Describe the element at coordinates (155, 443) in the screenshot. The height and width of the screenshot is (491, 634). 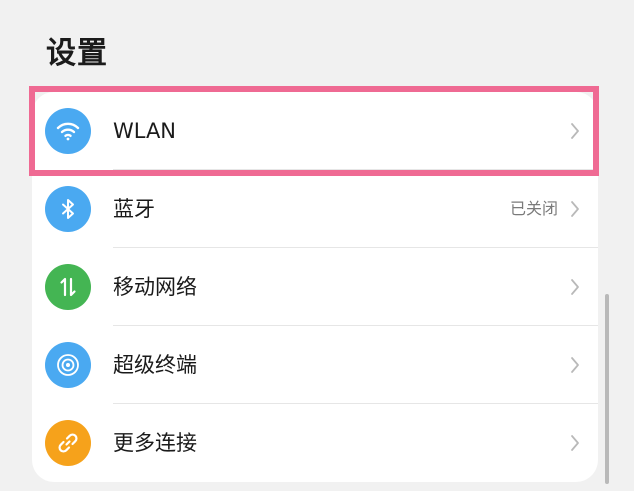
I see `settings-item-label: 更多连接` at that location.